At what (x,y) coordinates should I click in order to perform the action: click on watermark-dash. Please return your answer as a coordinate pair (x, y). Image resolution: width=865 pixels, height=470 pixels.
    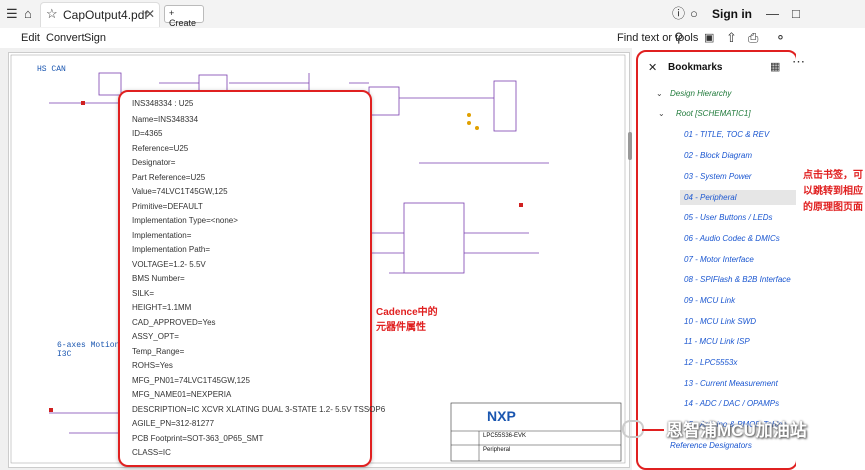
    Looking at the image, I should click on (653, 430).